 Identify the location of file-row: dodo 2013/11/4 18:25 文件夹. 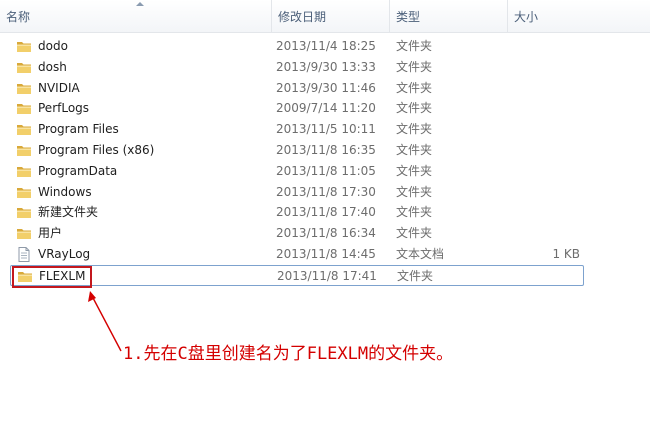
(297, 46).